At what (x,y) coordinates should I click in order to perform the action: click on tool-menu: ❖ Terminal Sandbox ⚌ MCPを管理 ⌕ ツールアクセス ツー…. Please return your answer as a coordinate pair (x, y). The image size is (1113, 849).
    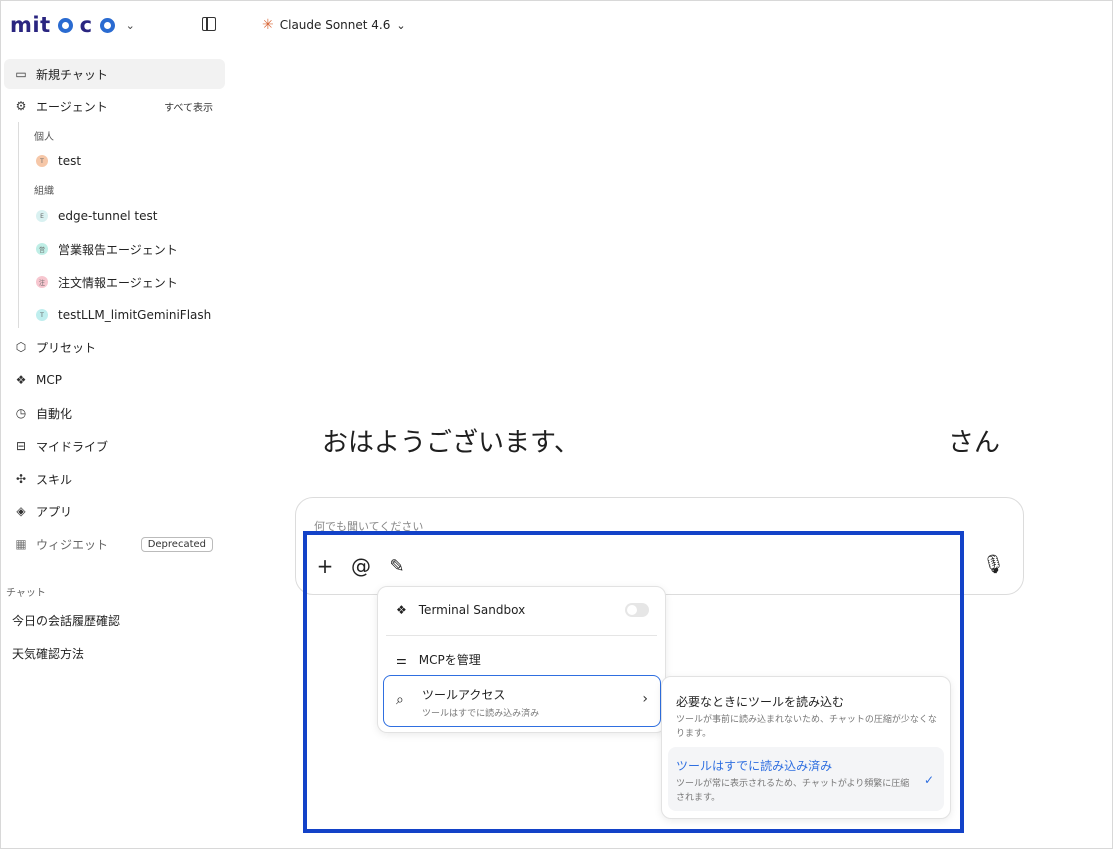
    Looking at the image, I should click on (521, 659).